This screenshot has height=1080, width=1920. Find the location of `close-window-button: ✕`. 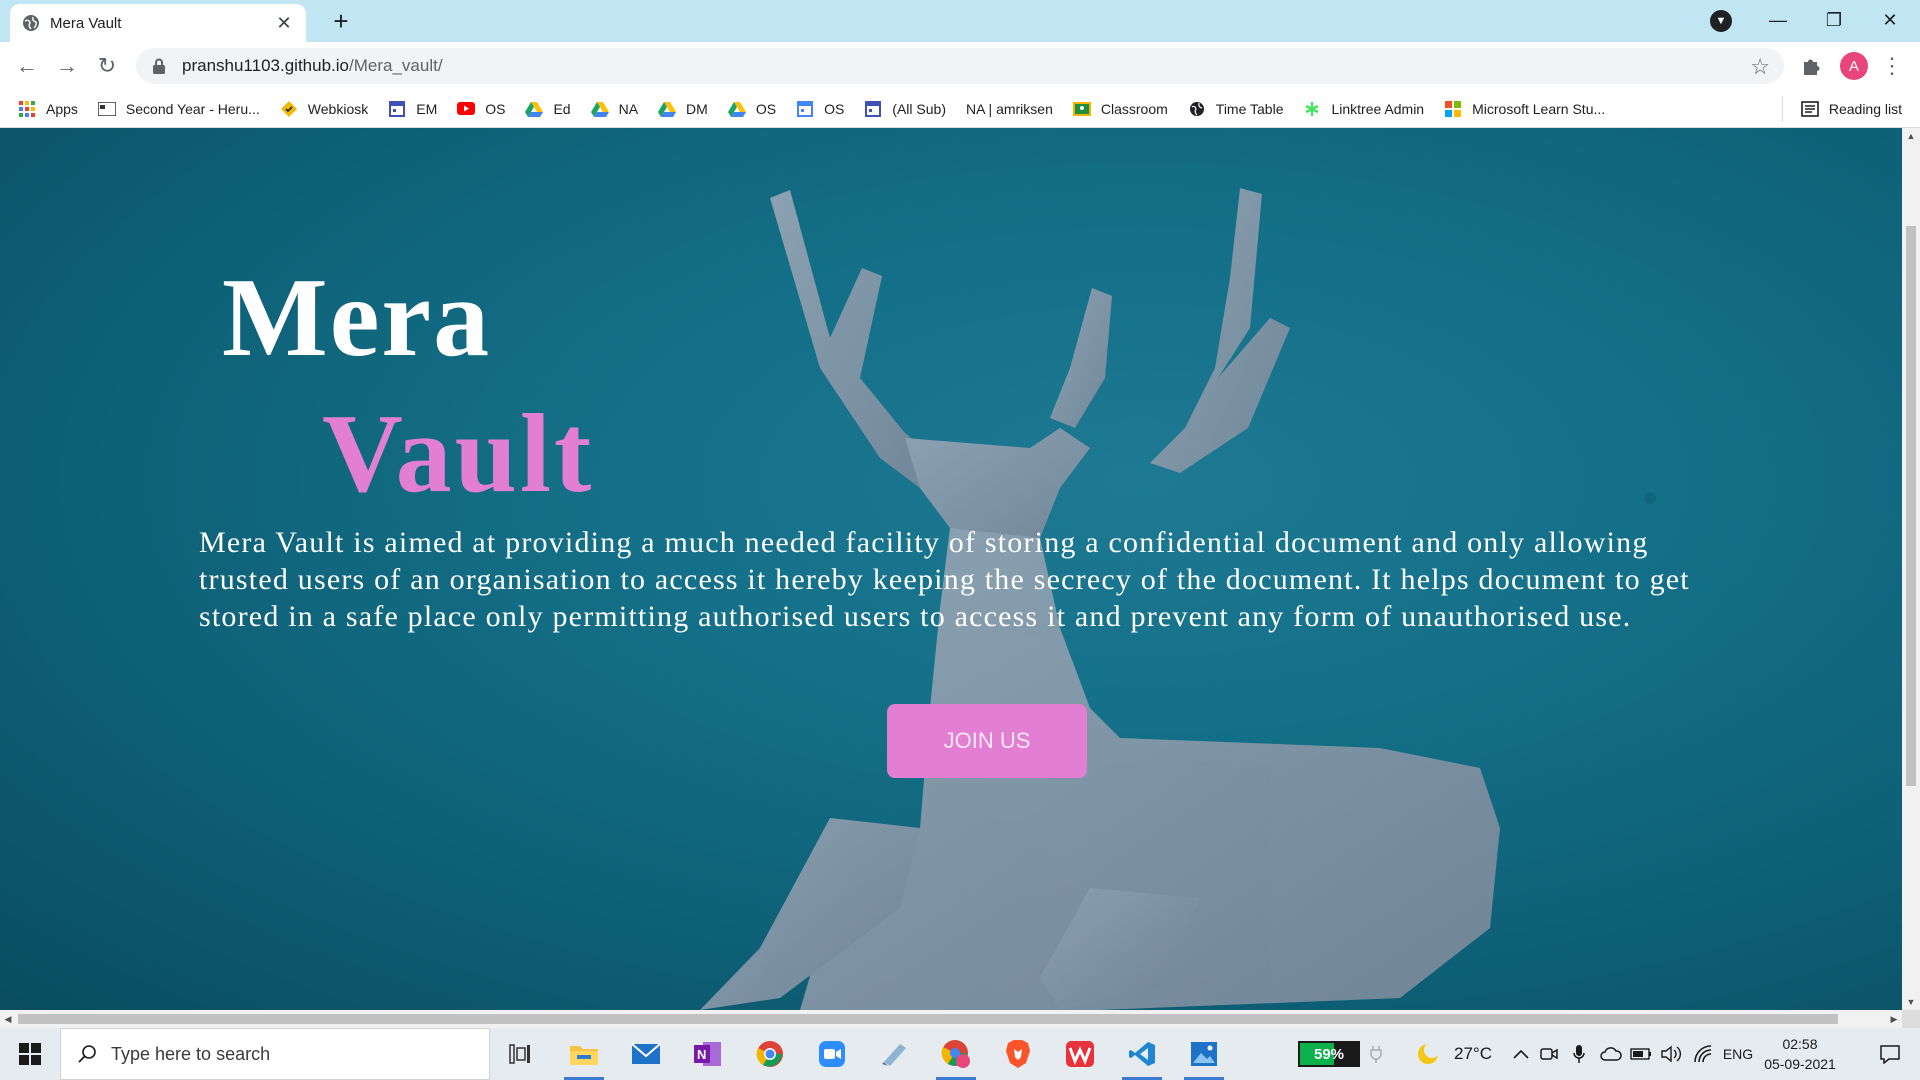

close-window-button: ✕ is located at coordinates (1890, 20).